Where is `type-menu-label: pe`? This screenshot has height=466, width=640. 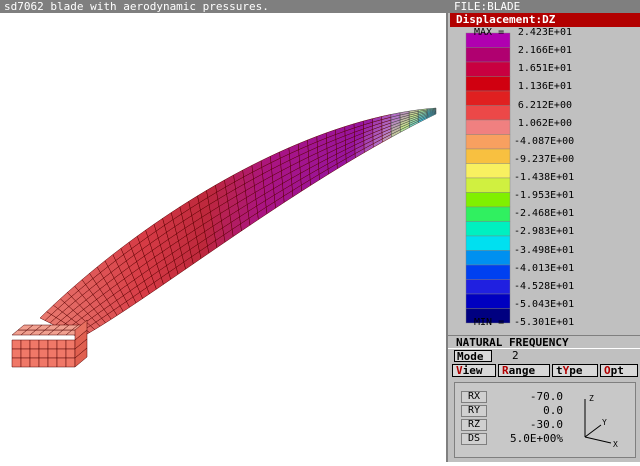
type-menu-label: pe is located at coordinates (576, 370).